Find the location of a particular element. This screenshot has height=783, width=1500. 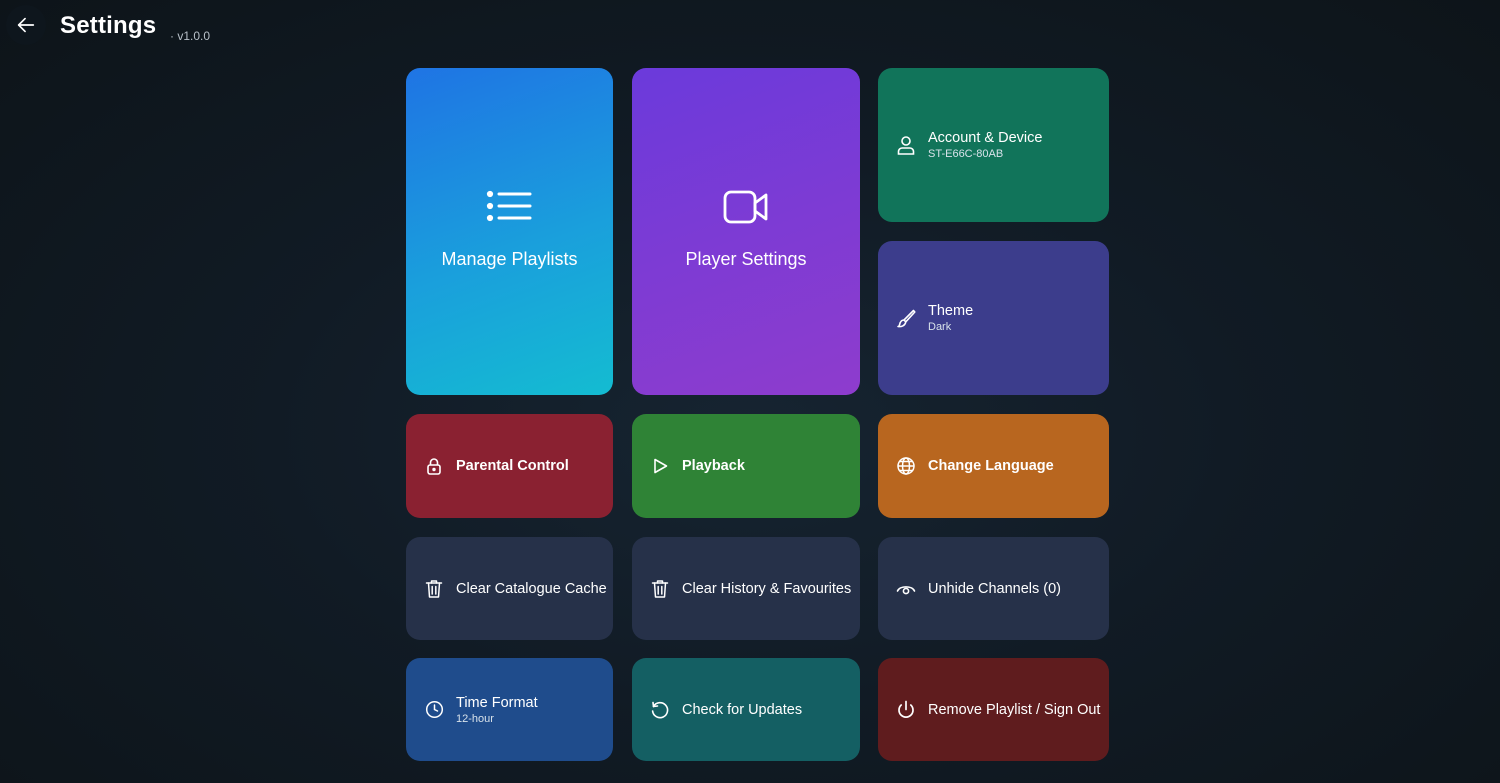

theme-label: Theme is located at coordinates (951, 311).